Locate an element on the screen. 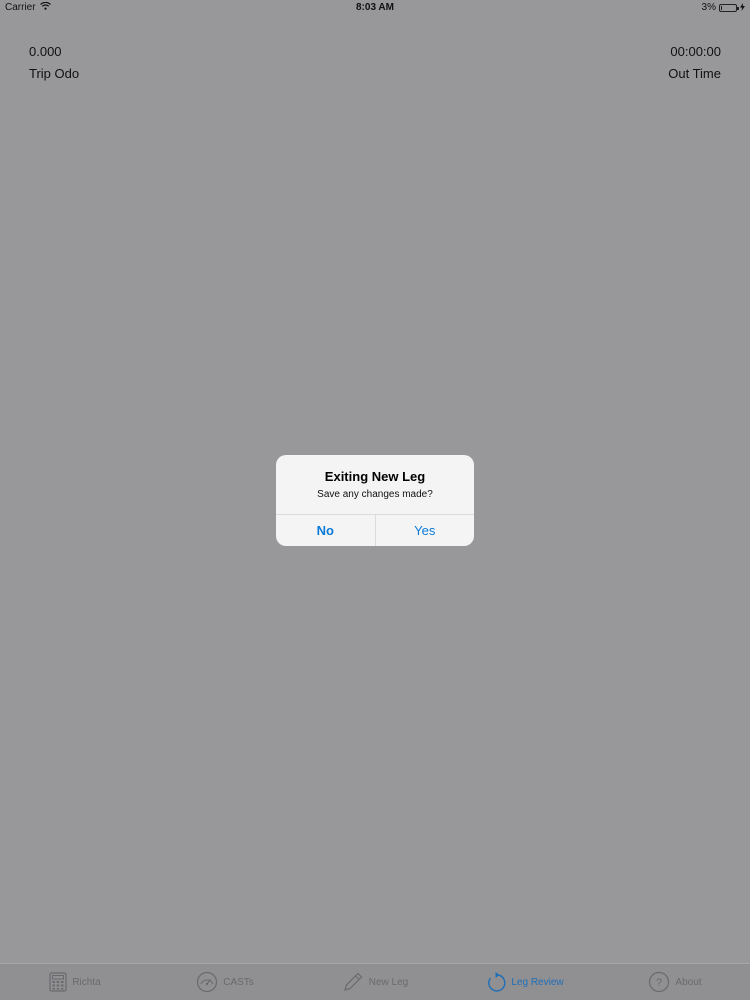 The height and width of the screenshot is (1000, 750). tab-leg-review: Leg Review is located at coordinates (525, 982).